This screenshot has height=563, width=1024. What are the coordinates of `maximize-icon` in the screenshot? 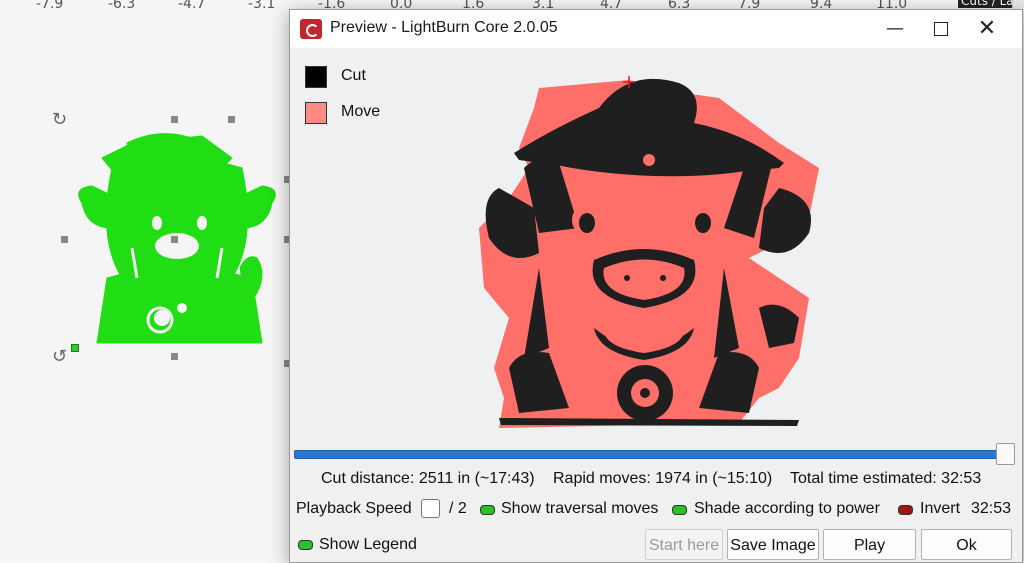 It's located at (941, 29).